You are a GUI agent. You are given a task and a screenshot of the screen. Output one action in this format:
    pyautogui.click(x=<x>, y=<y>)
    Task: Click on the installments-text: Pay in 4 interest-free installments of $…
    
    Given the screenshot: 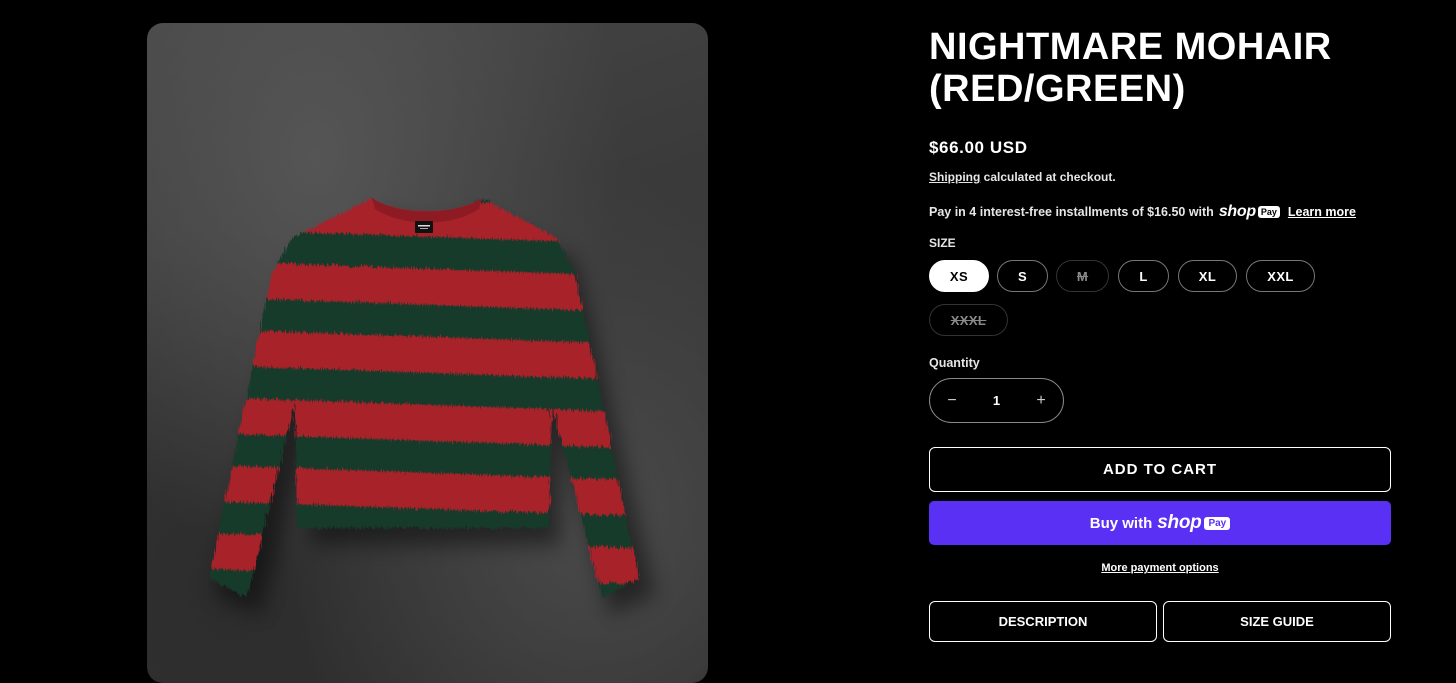 What is the action you would take?
    pyautogui.click(x=1071, y=212)
    